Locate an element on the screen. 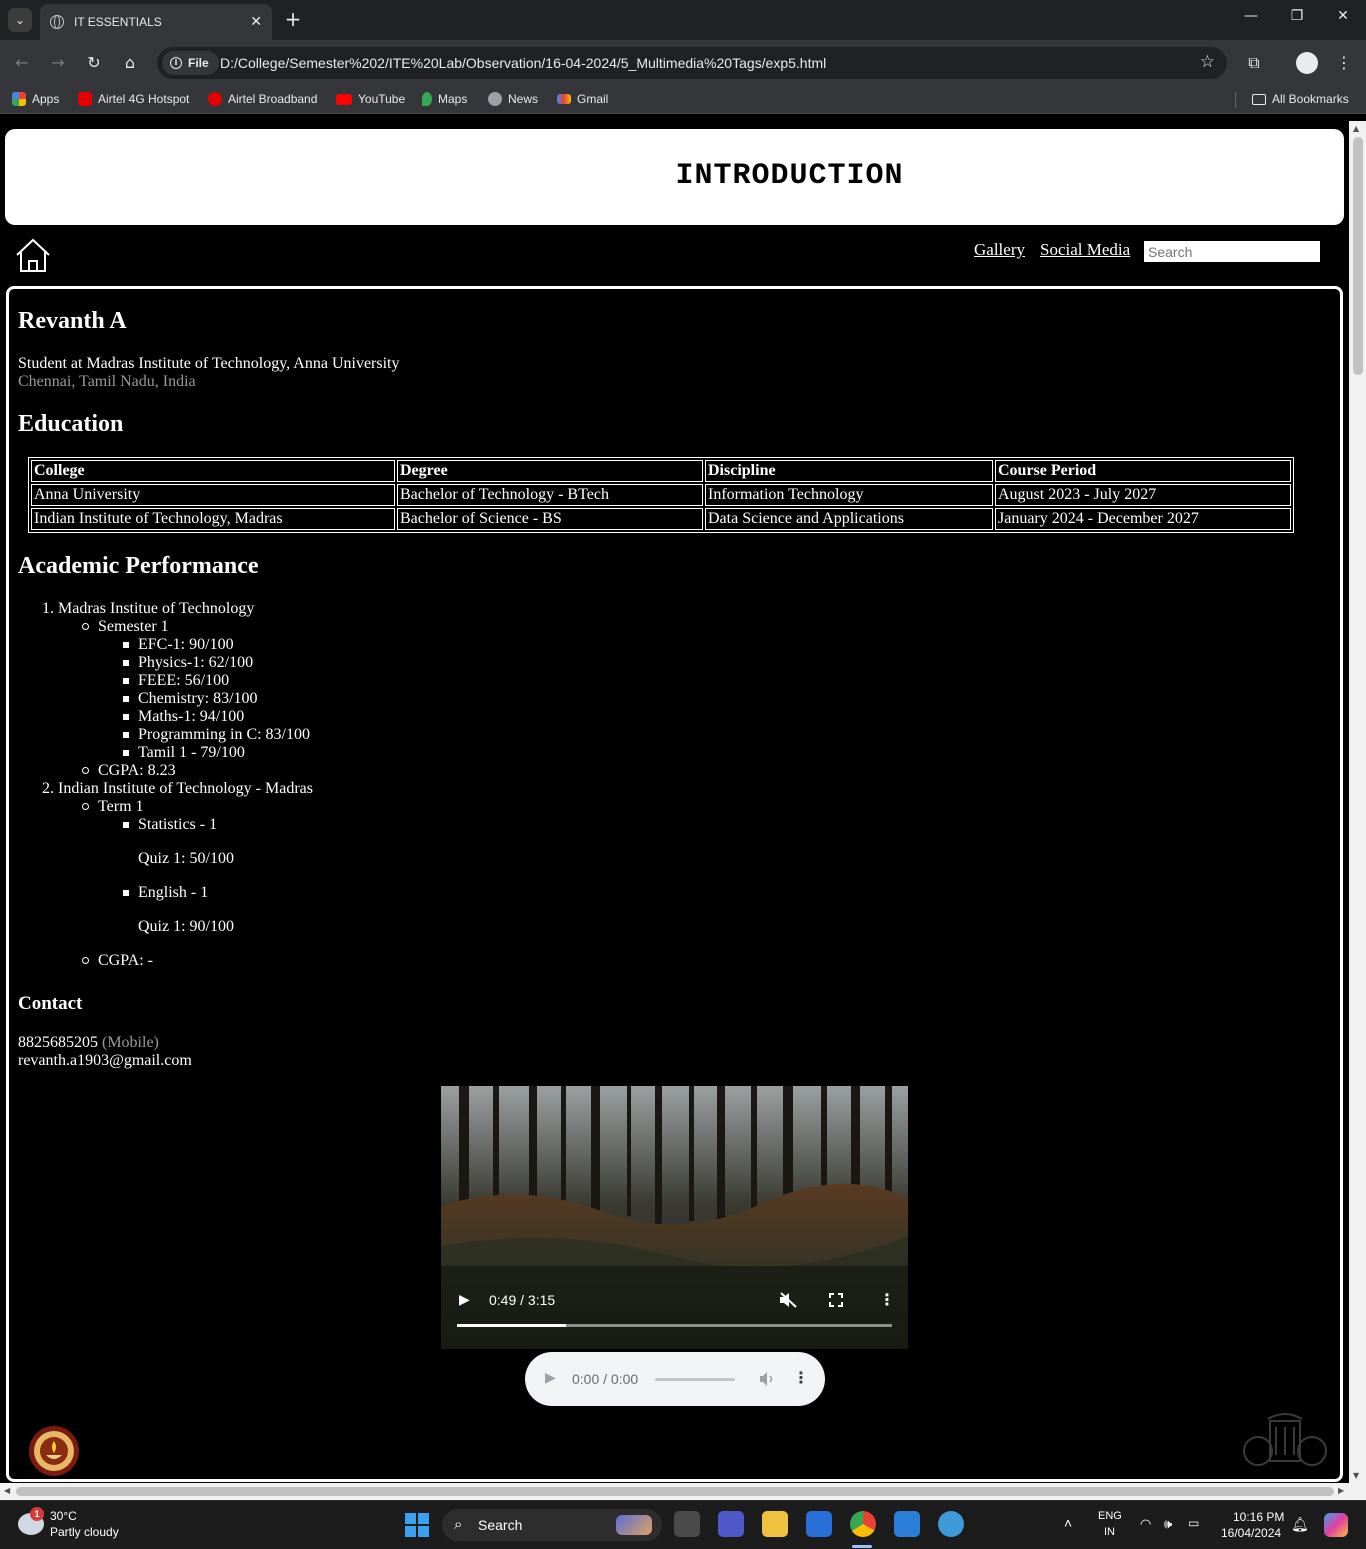  bookmark-apps: Apps is located at coordinates (35, 99).